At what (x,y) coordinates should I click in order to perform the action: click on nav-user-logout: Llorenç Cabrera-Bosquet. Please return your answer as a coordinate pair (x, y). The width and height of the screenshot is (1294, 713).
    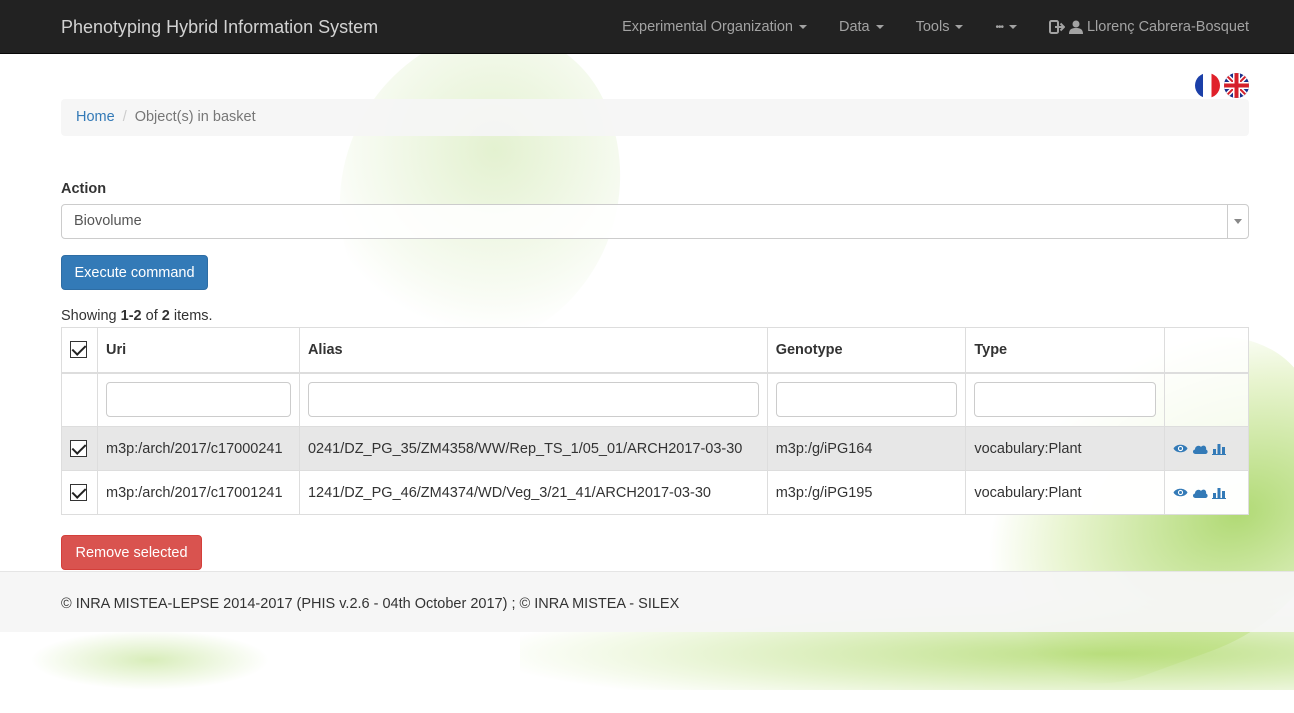
    Looking at the image, I should click on (1148, 27).